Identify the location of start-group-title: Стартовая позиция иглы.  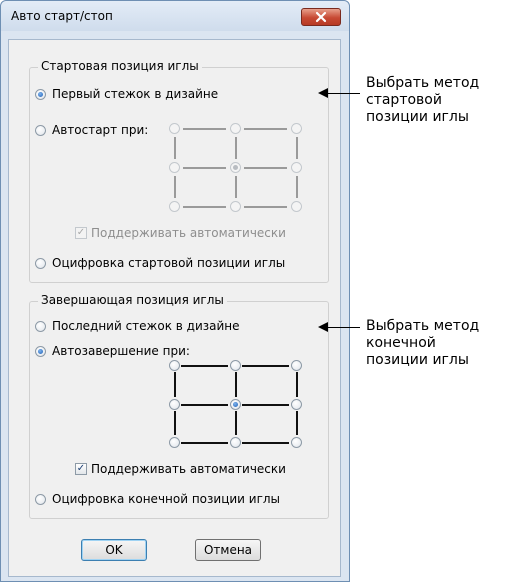
(120, 66).